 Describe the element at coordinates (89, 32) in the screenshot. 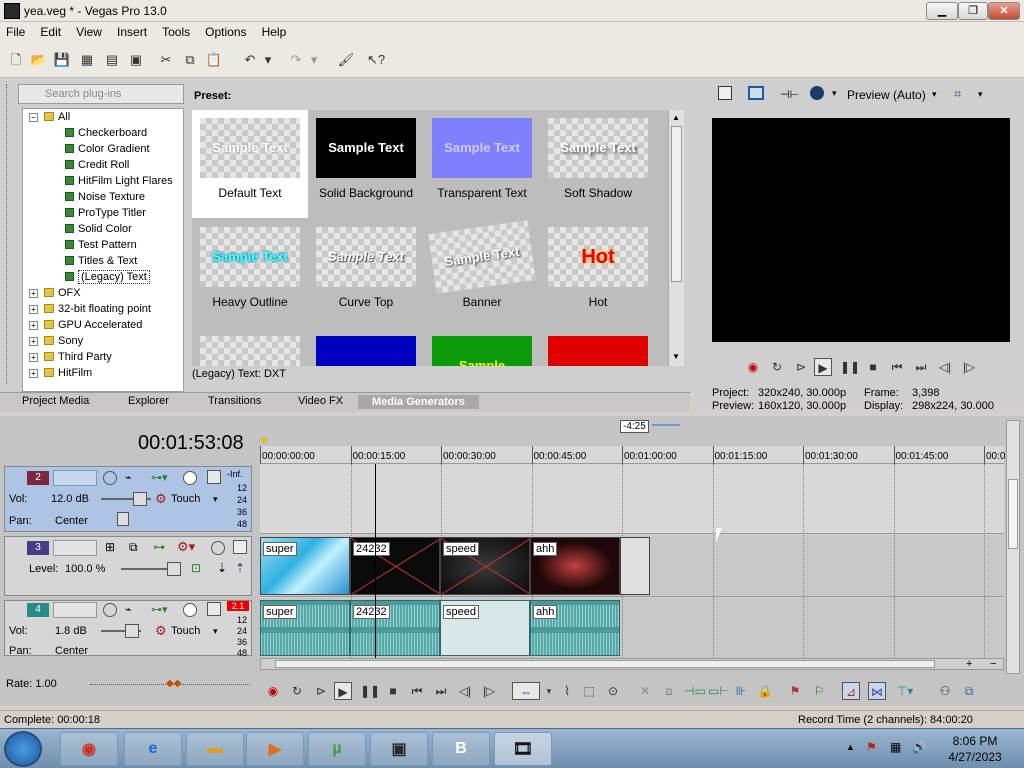

I see `menu-view: View` at that location.